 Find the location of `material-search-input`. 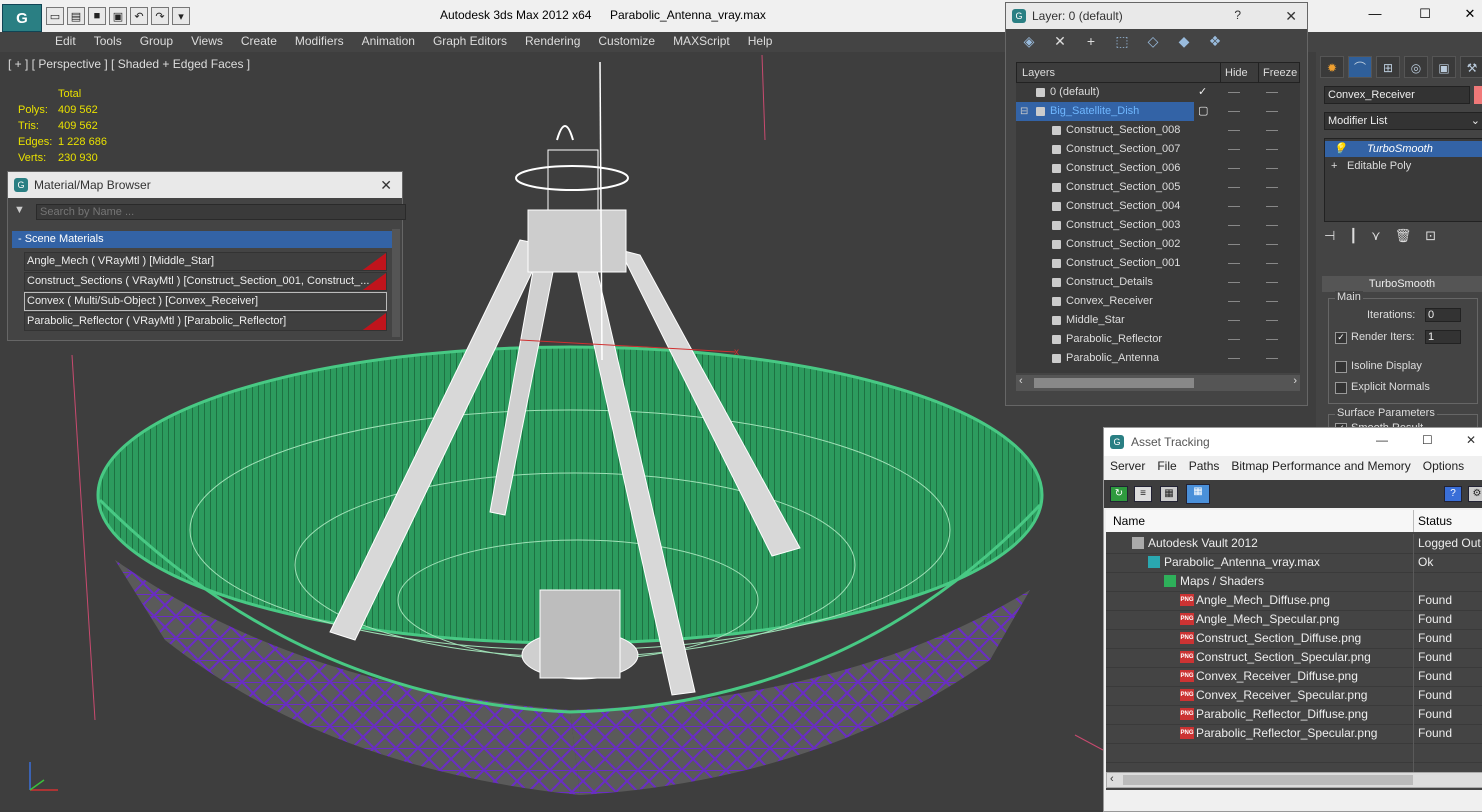

material-search-input is located at coordinates (221, 212).